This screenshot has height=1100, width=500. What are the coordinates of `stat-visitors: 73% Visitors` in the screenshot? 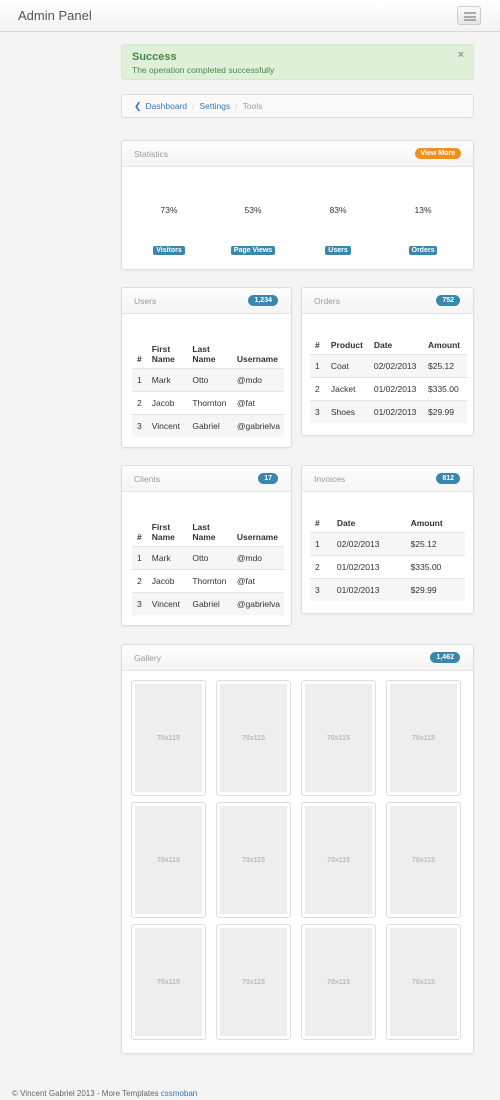 It's located at (169, 230).